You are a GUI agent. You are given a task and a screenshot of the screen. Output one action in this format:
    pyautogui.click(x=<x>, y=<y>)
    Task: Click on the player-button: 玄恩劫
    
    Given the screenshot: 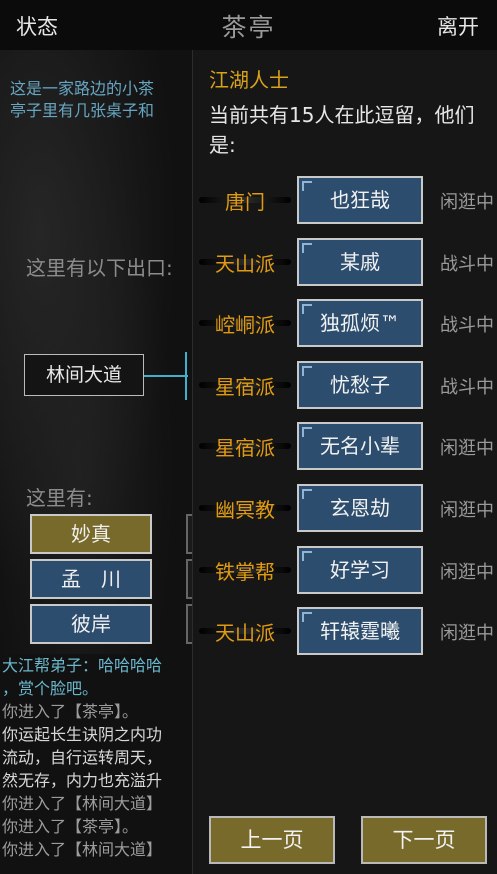 What is the action you would take?
    pyautogui.click(x=360, y=508)
    